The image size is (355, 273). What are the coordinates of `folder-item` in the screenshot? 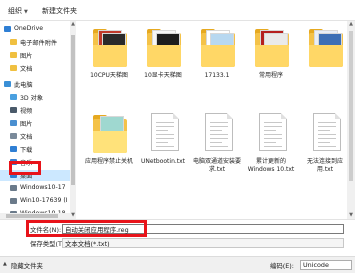 It's located at (323, 48).